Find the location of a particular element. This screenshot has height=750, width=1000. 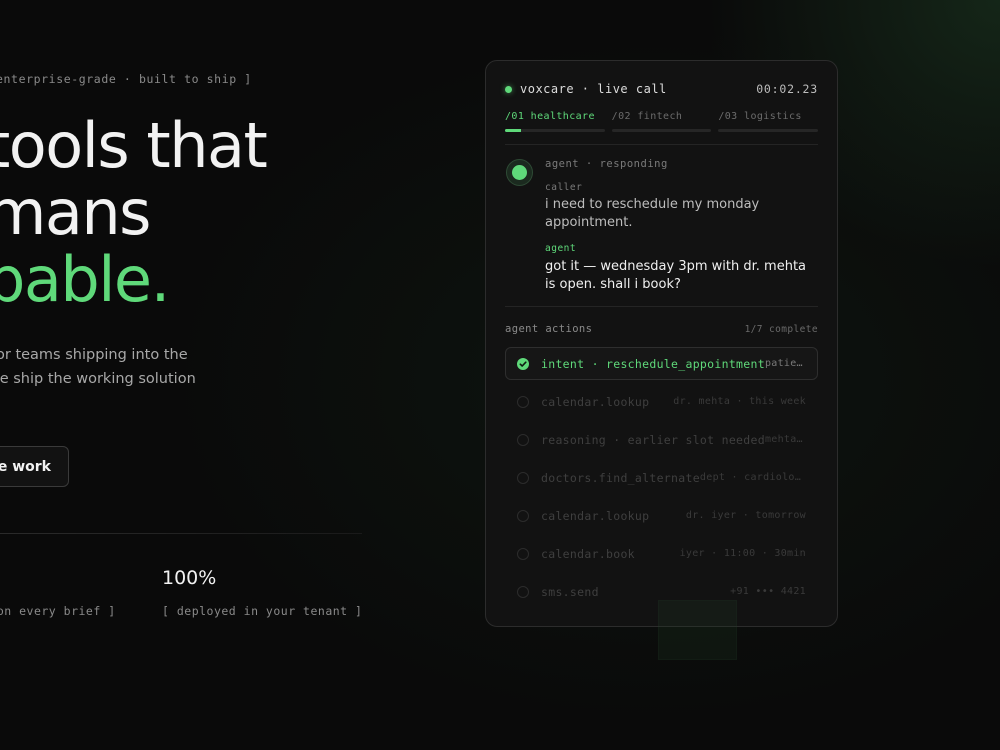

action-row: calendar.lookup dr. mehta · this week is located at coordinates (661, 401).